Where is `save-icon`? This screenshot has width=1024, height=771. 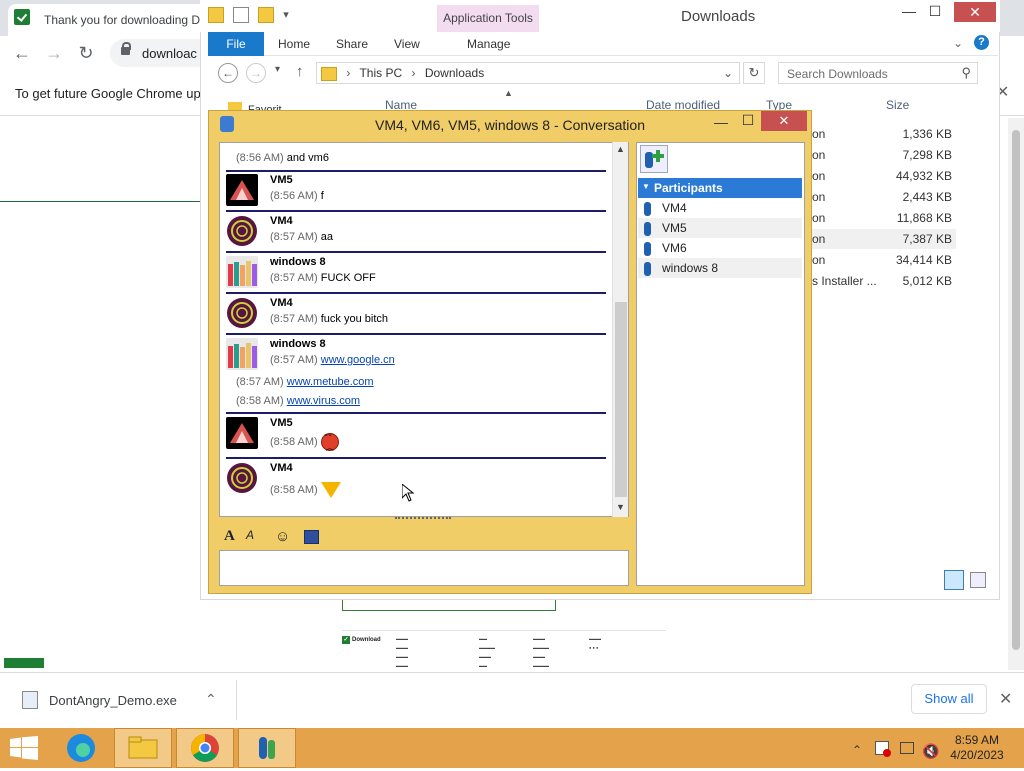
save-icon is located at coordinates (311, 537).